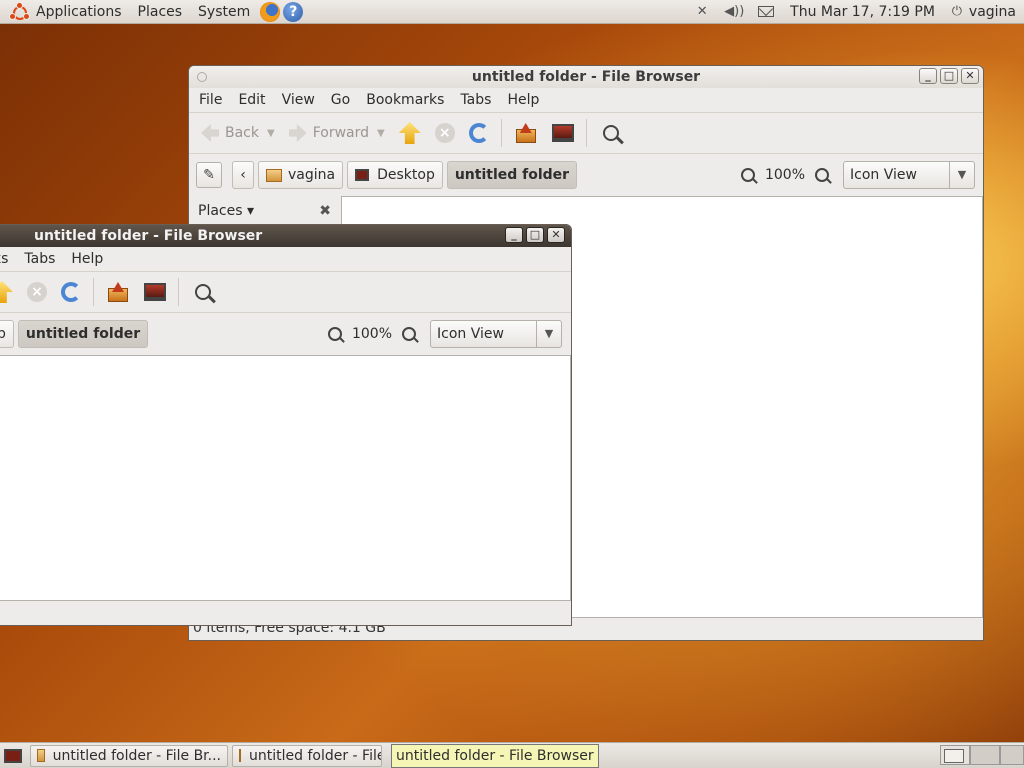  I want to click on reload-icon, so click(478, 133).